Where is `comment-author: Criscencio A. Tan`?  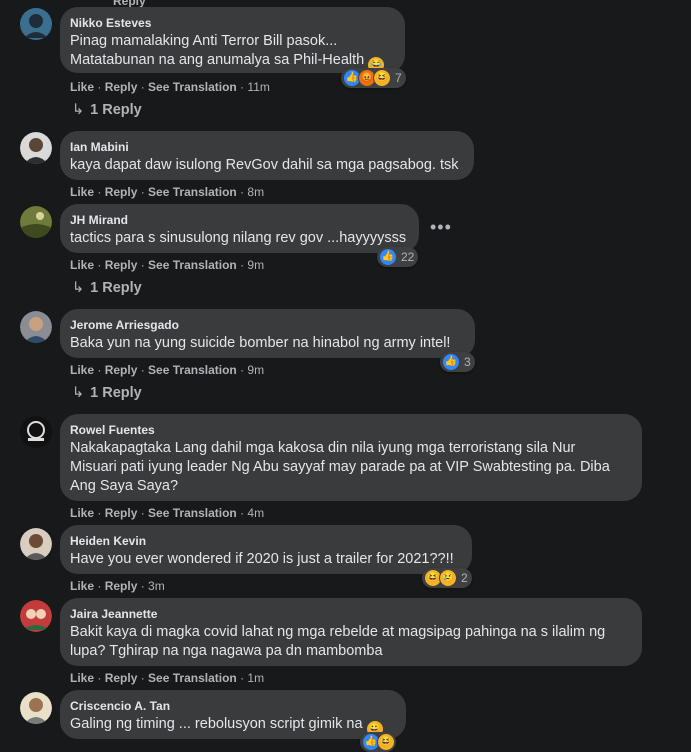
comment-author: Criscencio A. Tan is located at coordinates (232, 706).